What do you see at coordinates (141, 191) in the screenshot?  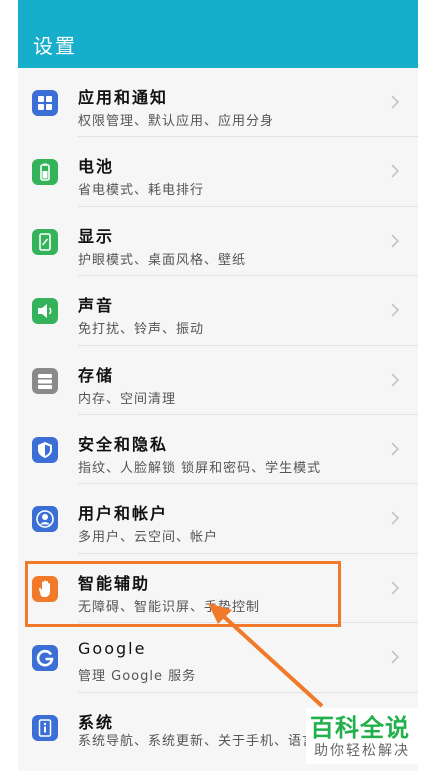 I see `settings-item-subtitle: 省电模式、耗电排行` at bounding box center [141, 191].